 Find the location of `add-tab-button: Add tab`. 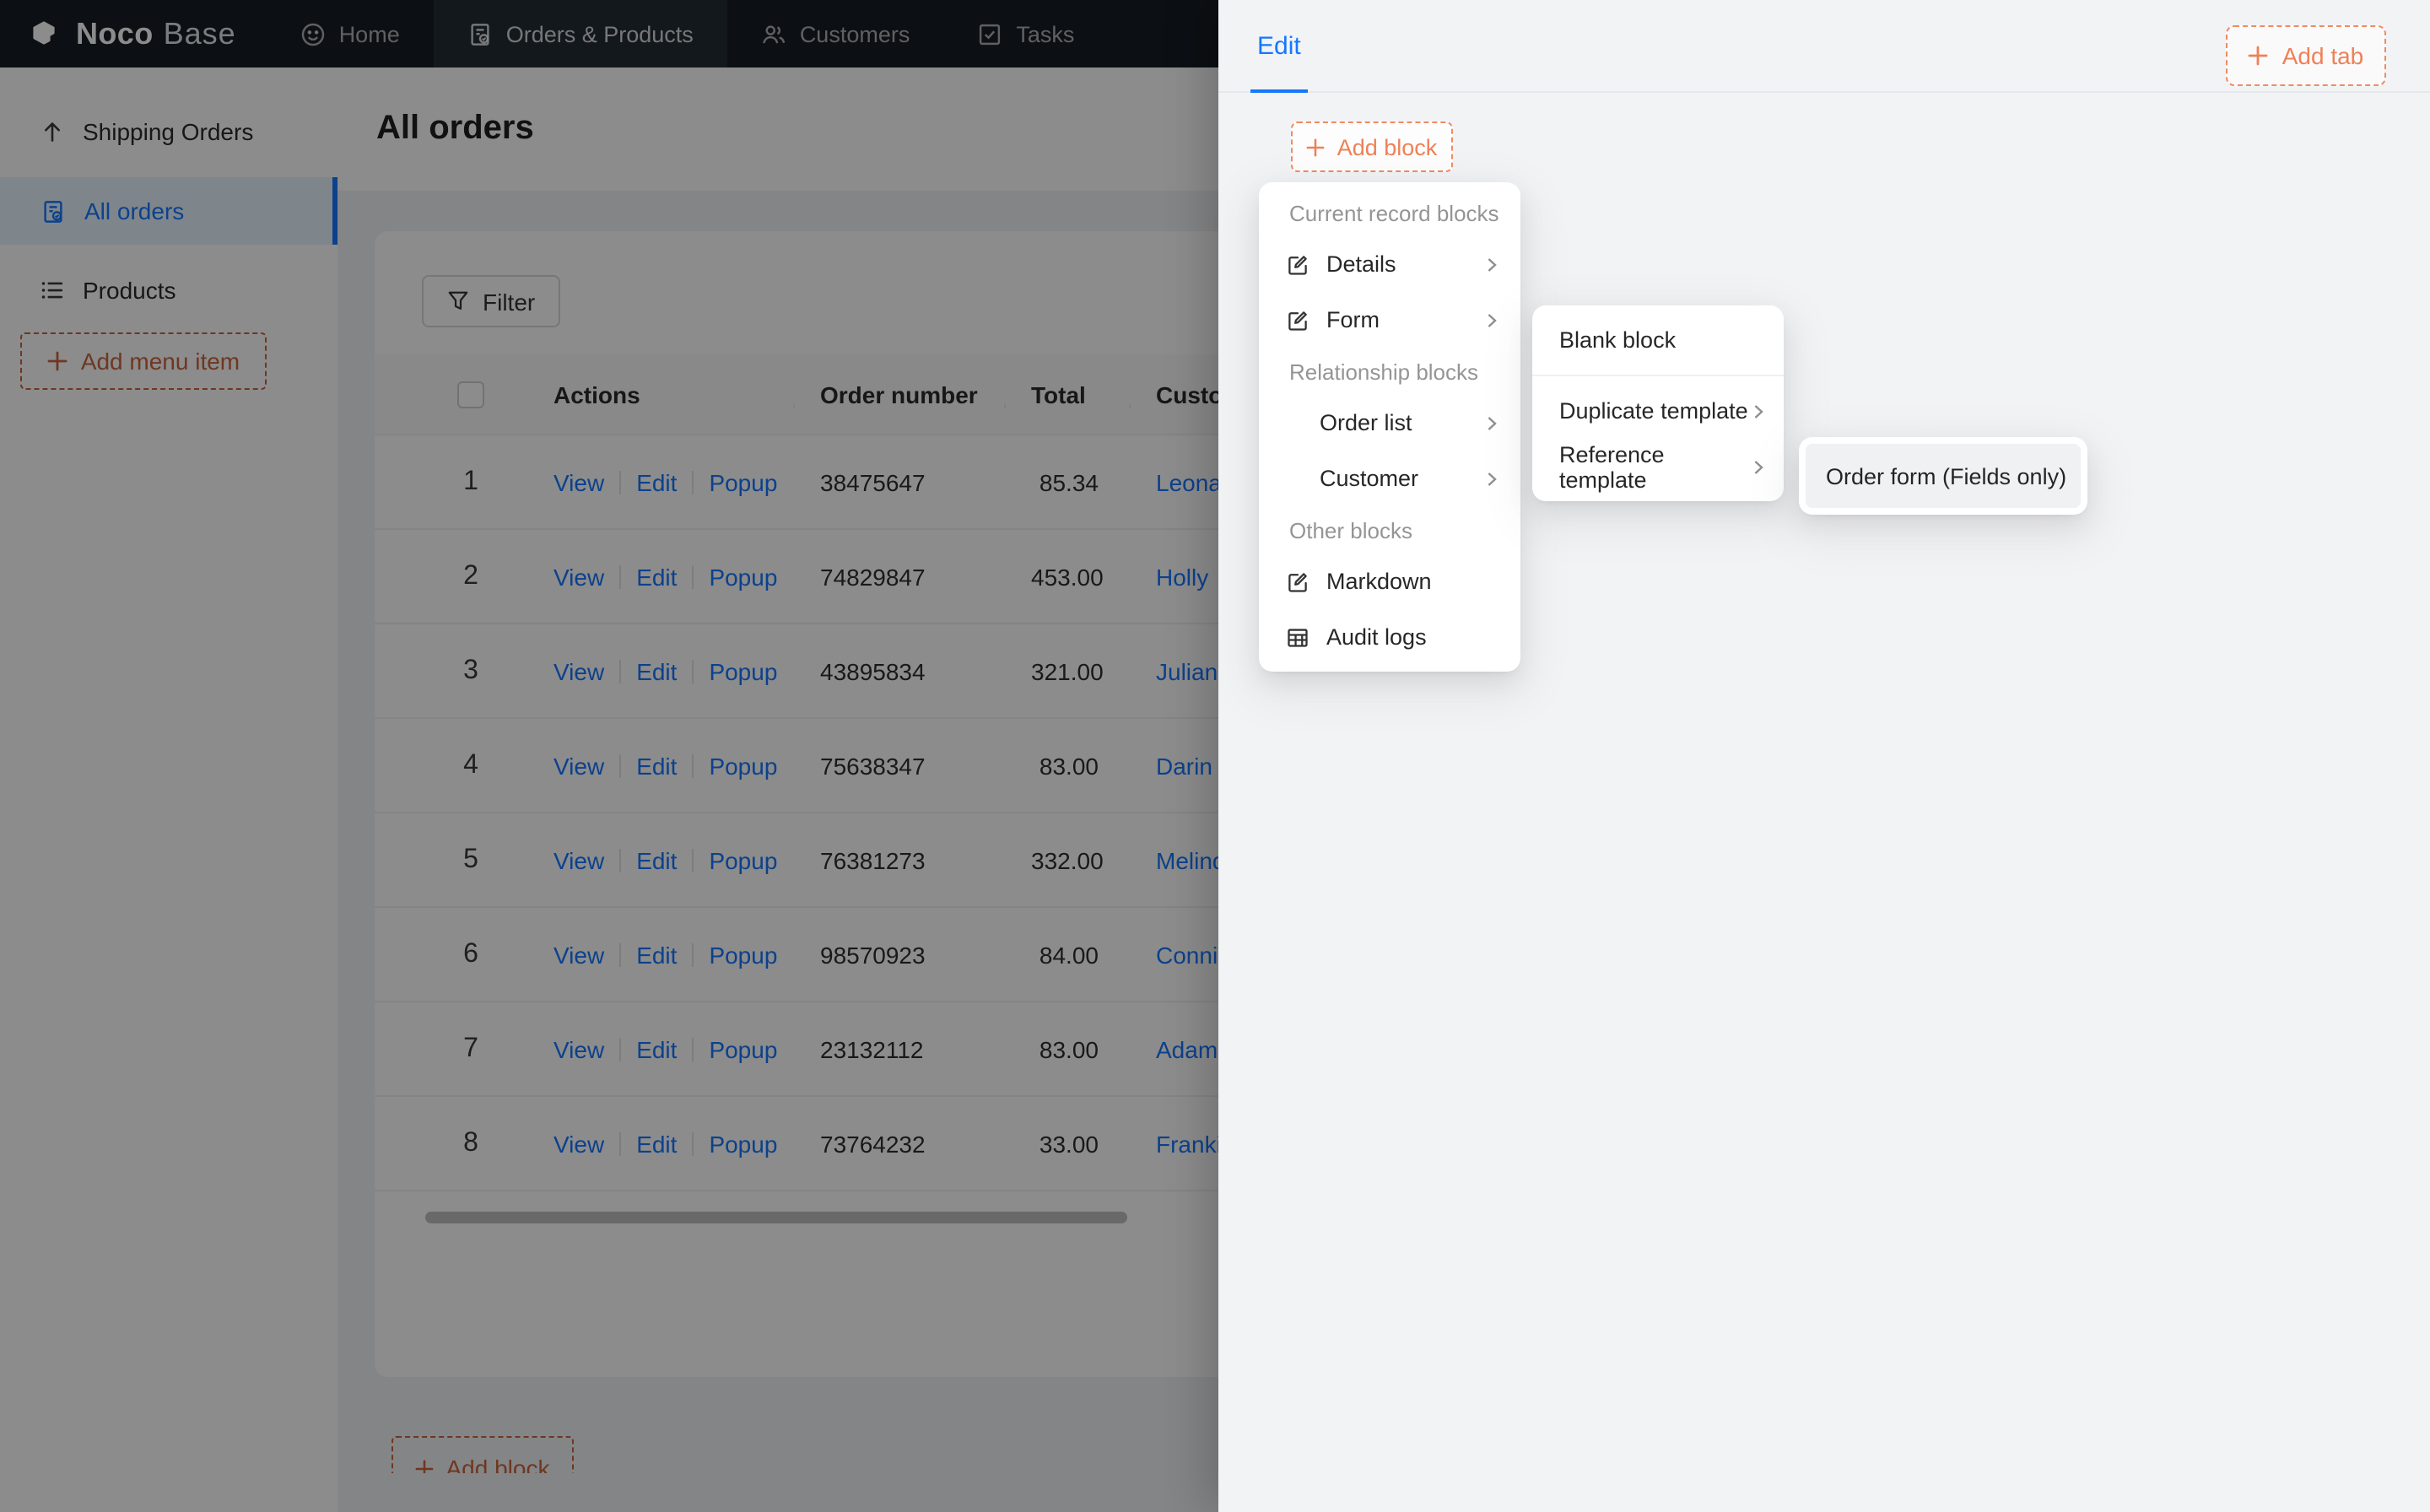

add-tab-button: Add tab is located at coordinates (2306, 55).